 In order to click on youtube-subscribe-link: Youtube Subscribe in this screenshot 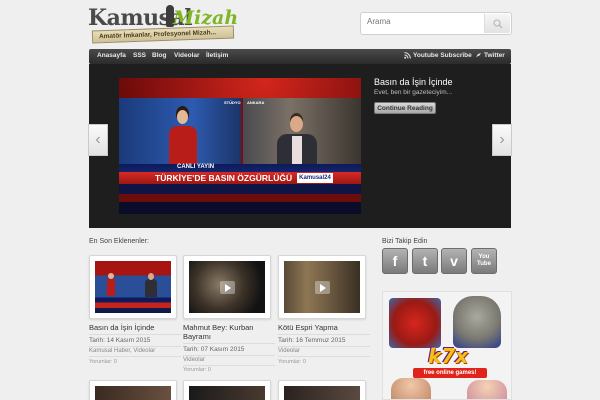, I will do `click(438, 55)`.